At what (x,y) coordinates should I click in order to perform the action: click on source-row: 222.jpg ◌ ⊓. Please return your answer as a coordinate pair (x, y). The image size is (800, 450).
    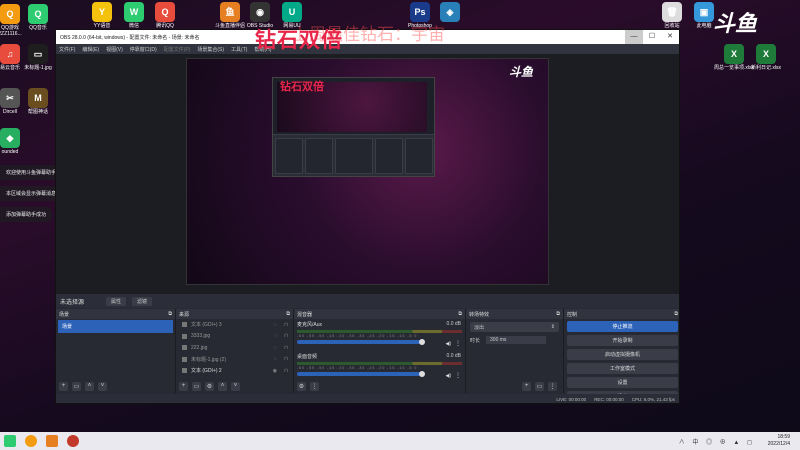
    Looking at the image, I should click on (234, 348).